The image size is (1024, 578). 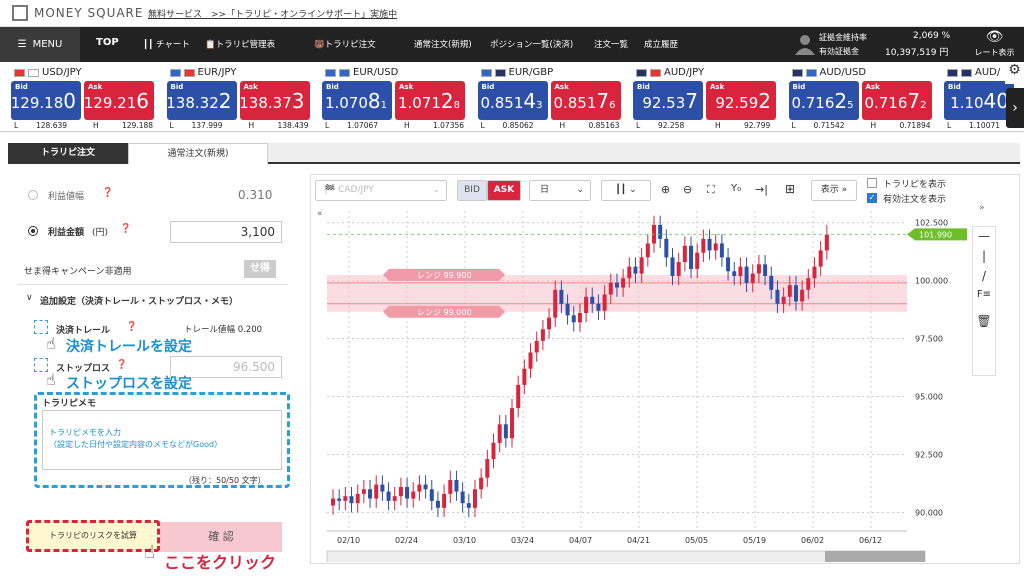 What do you see at coordinates (661, 44) in the screenshot?
I see `nav-history: 成立履歴` at bounding box center [661, 44].